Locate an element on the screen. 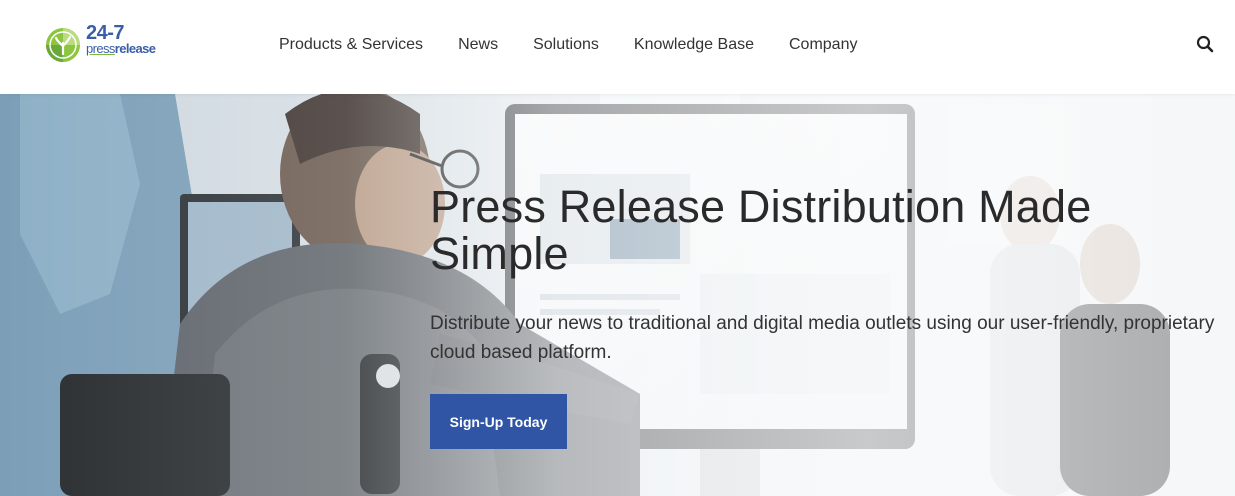 The height and width of the screenshot is (496, 1235). hero-title: Press Release Distribution Made Simple is located at coordinates (761, 230).